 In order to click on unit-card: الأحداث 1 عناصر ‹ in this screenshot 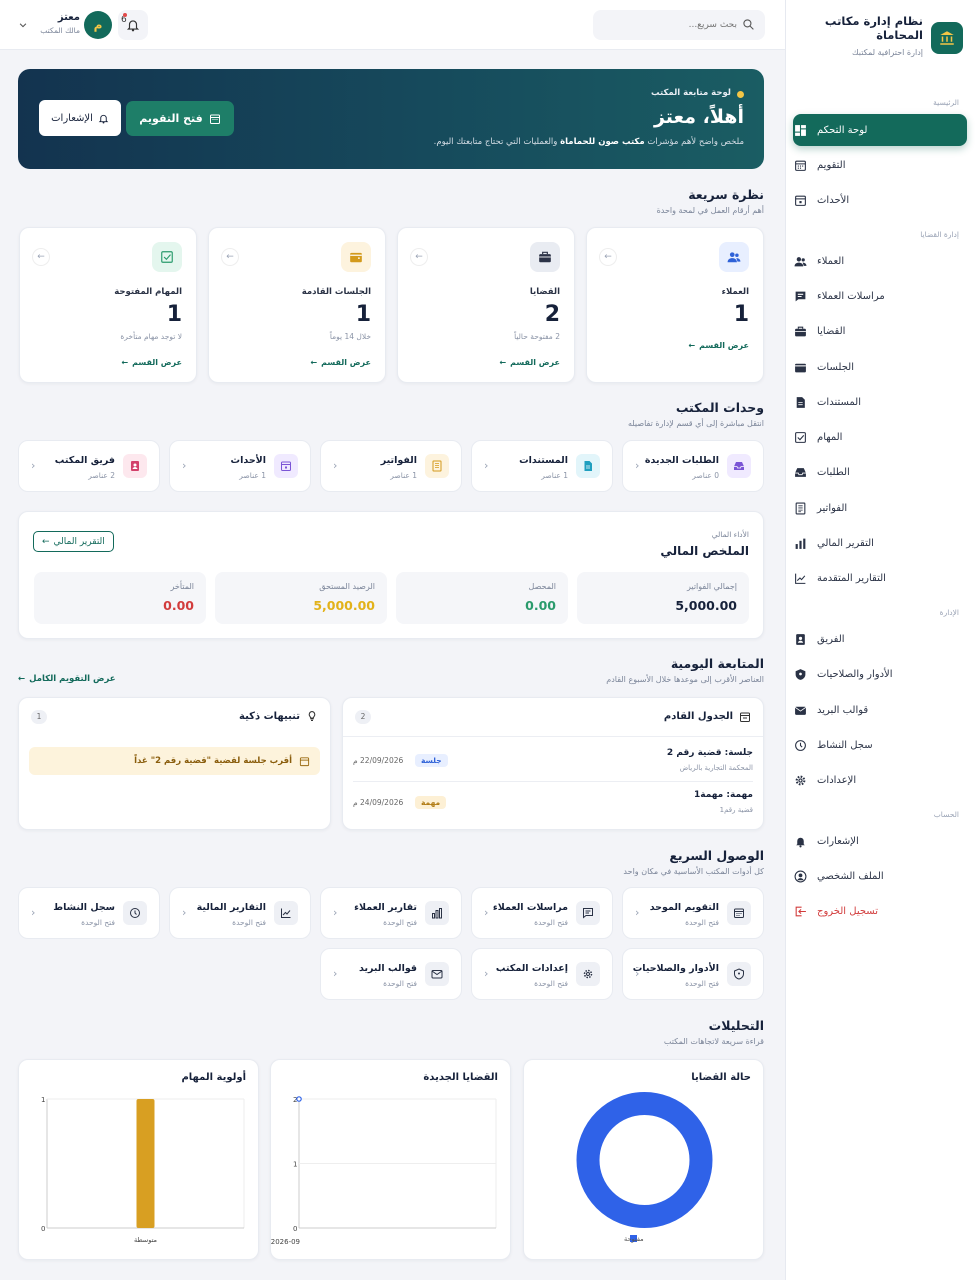, I will do `click(240, 466)`.